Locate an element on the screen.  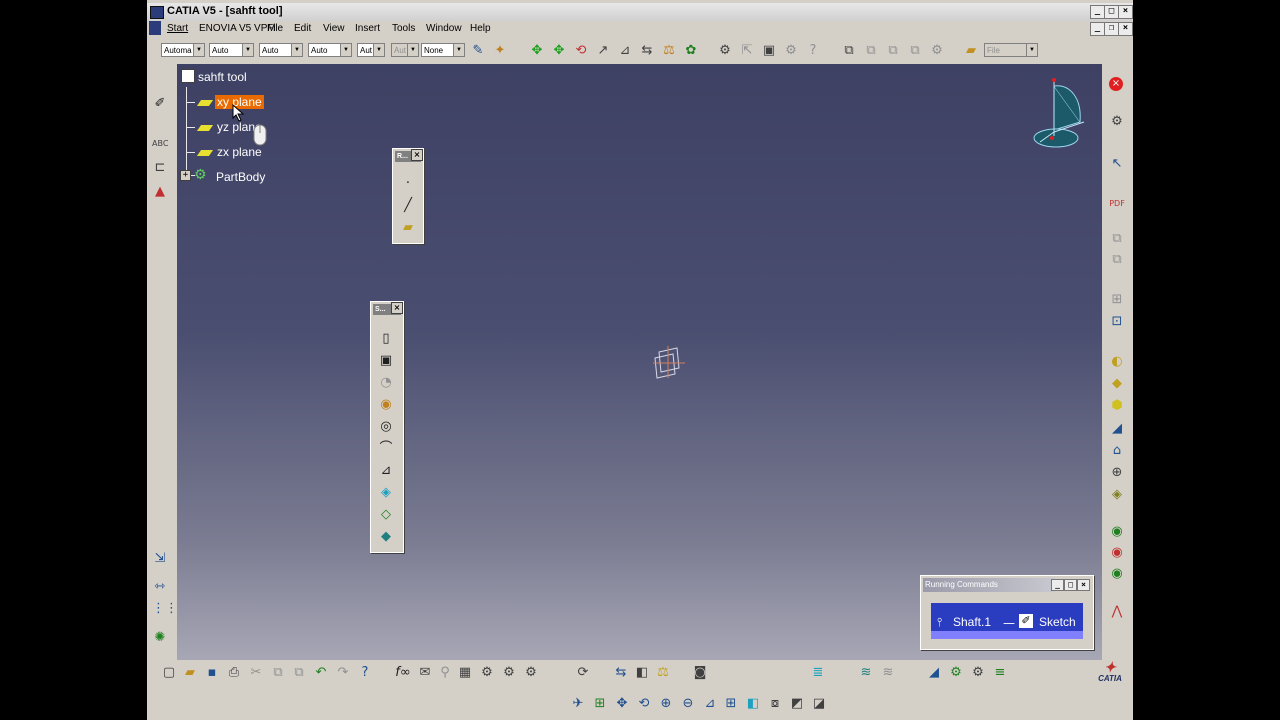
exit-workbench-icon: × is located at coordinates (1116, 84).